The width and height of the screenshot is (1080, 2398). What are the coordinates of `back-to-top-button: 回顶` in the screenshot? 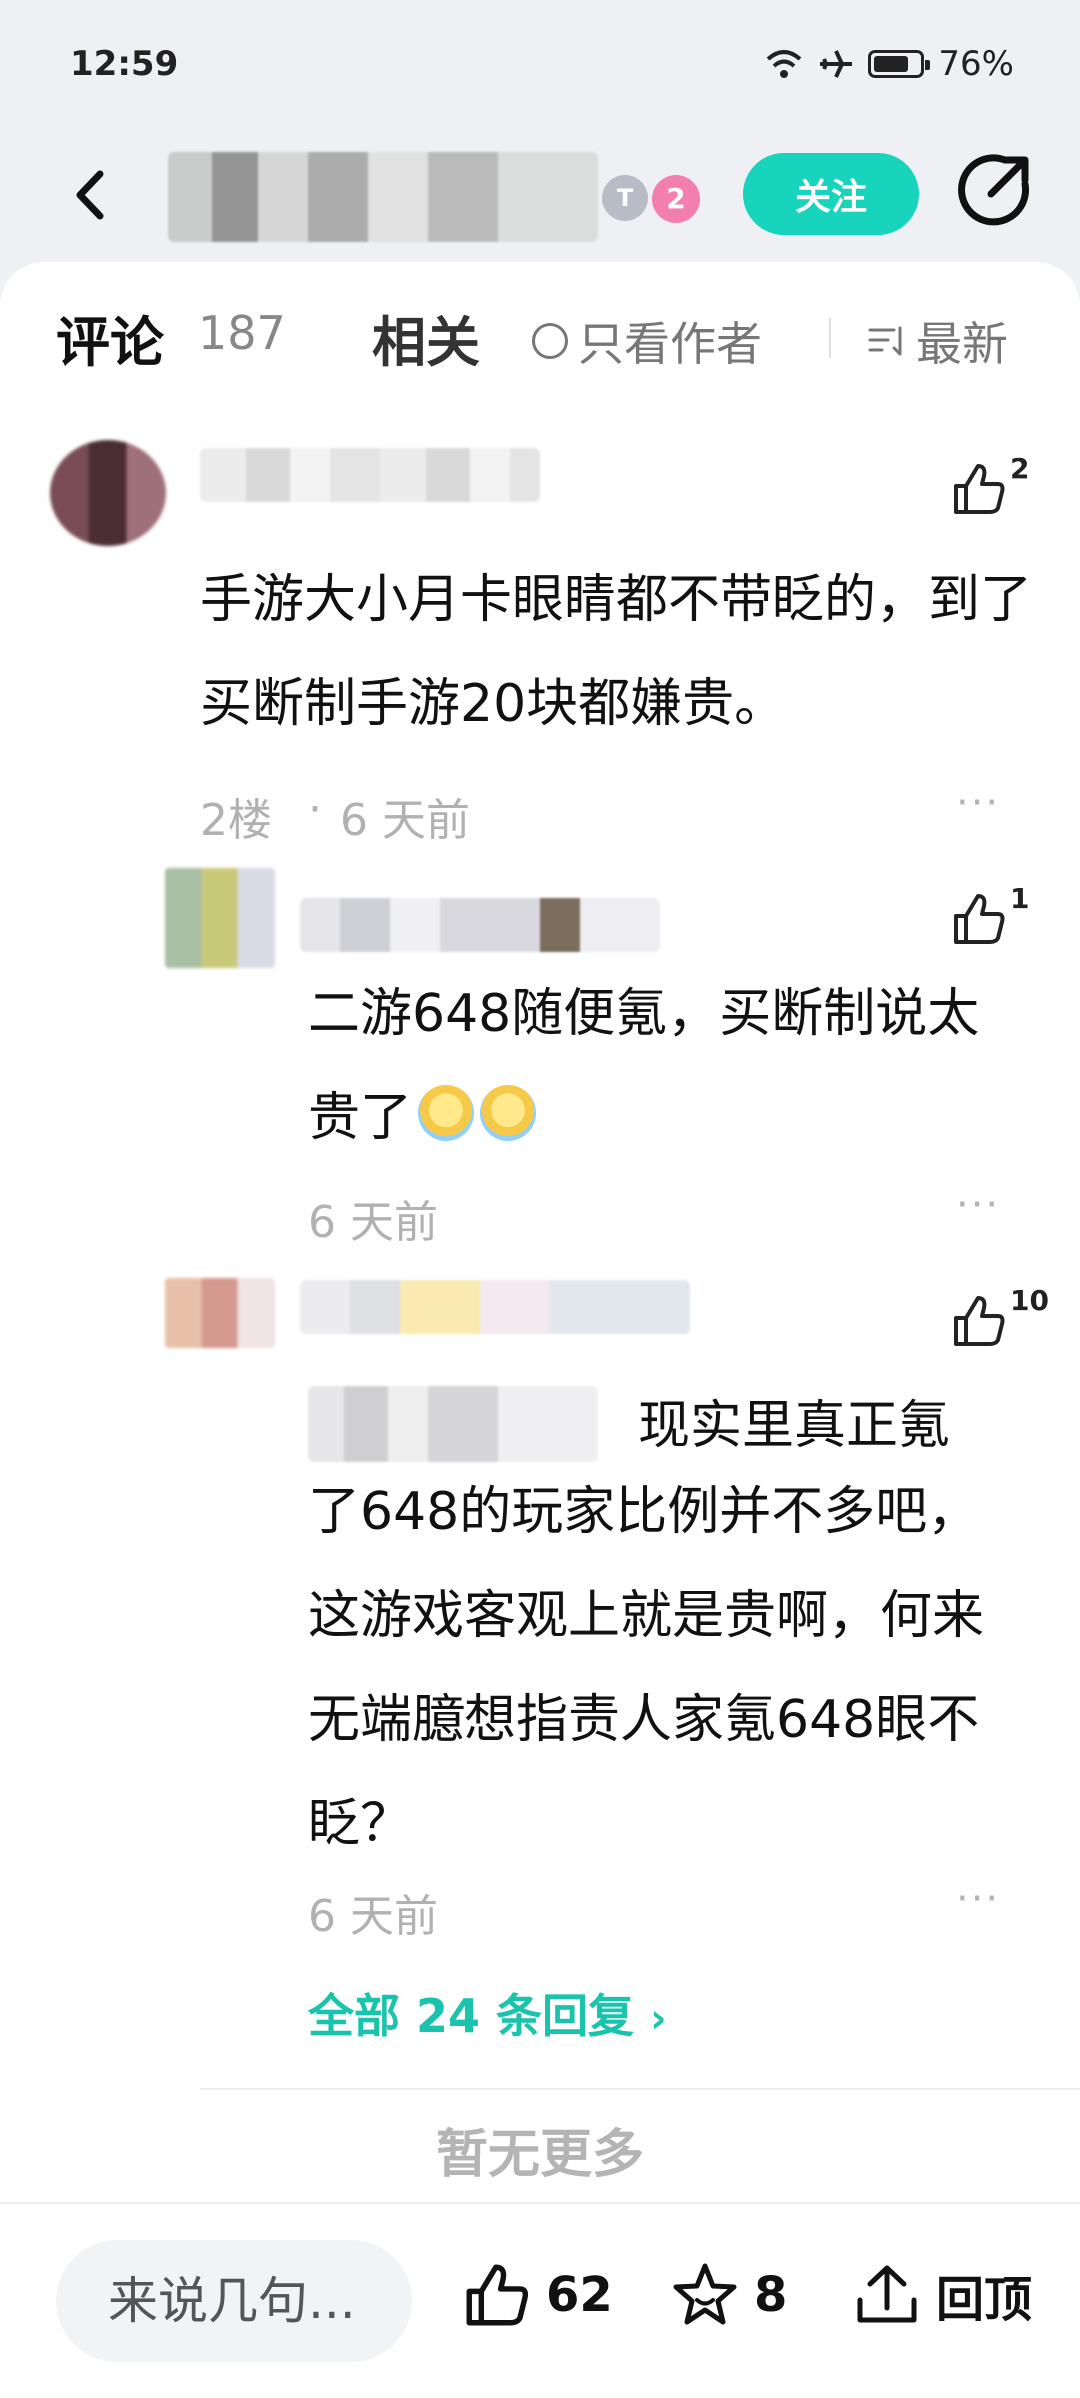 It's located at (942, 2295).